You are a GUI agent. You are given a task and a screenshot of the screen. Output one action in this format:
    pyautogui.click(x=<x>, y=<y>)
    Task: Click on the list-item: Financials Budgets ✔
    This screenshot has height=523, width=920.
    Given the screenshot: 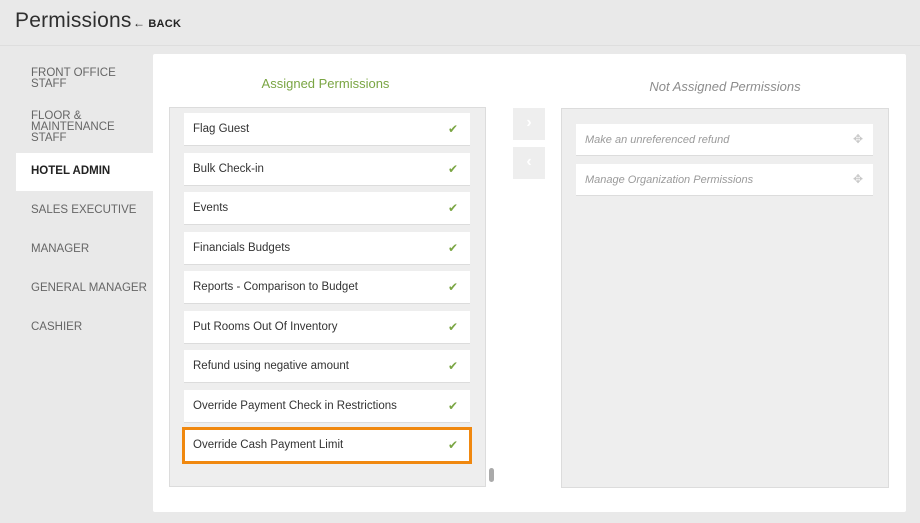 What is the action you would take?
    pyautogui.click(x=327, y=248)
    